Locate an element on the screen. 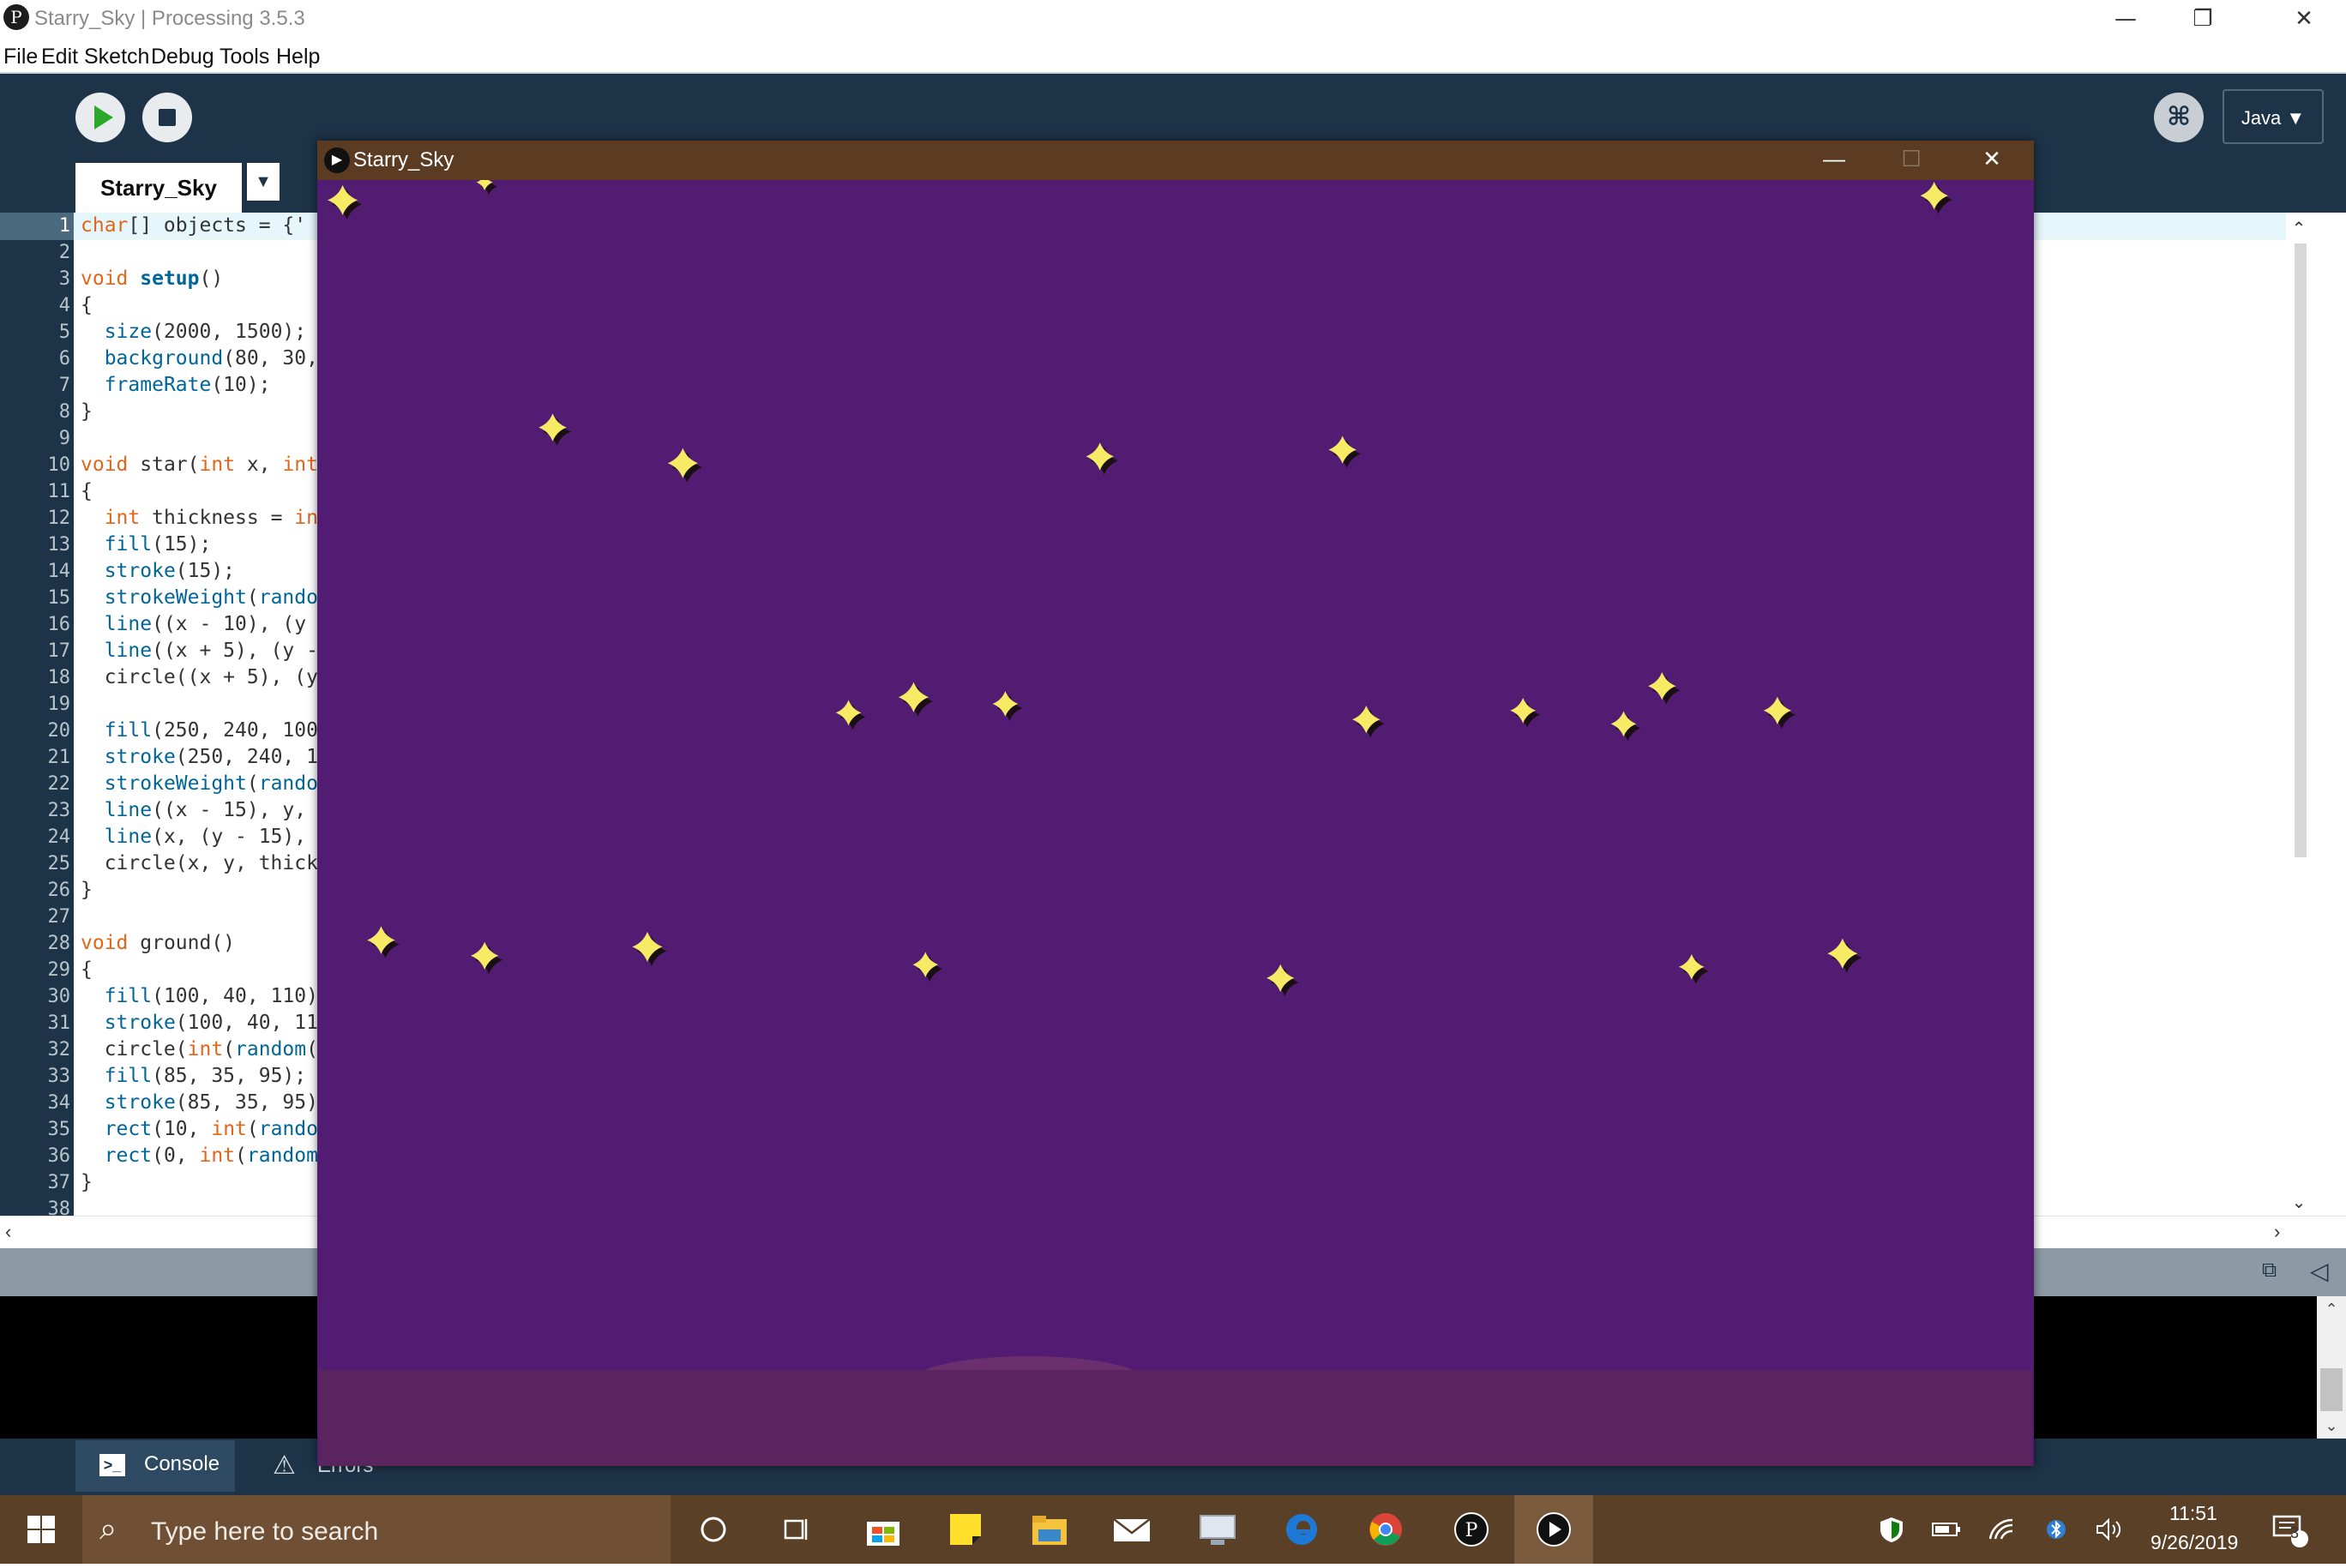 The height and width of the screenshot is (1568, 2346). bluetooth-icon is located at coordinates (2056, 1529).